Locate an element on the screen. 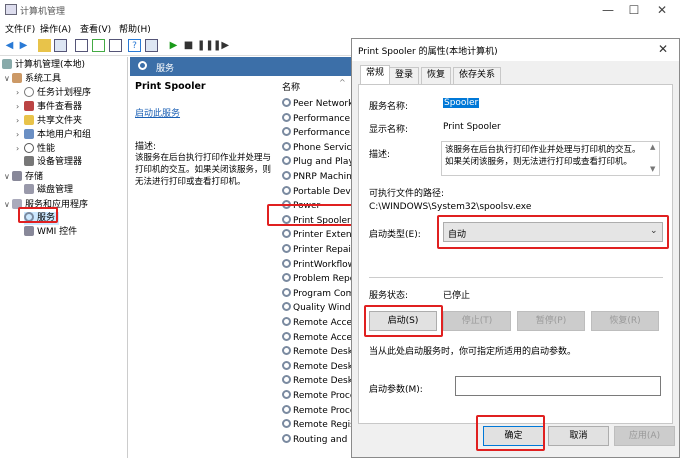 This screenshot has width=680, height=458. resume-button: 恢复(R) is located at coordinates (625, 321).